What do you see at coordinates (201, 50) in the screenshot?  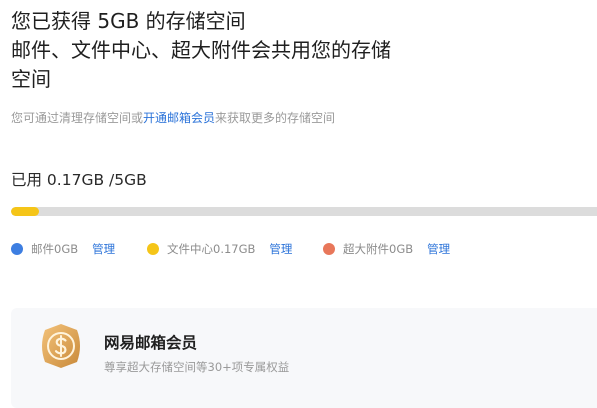 I see `headline-line-2: 邮件、文件中心、超大附件会共用您的存储` at bounding box center [201, 50].